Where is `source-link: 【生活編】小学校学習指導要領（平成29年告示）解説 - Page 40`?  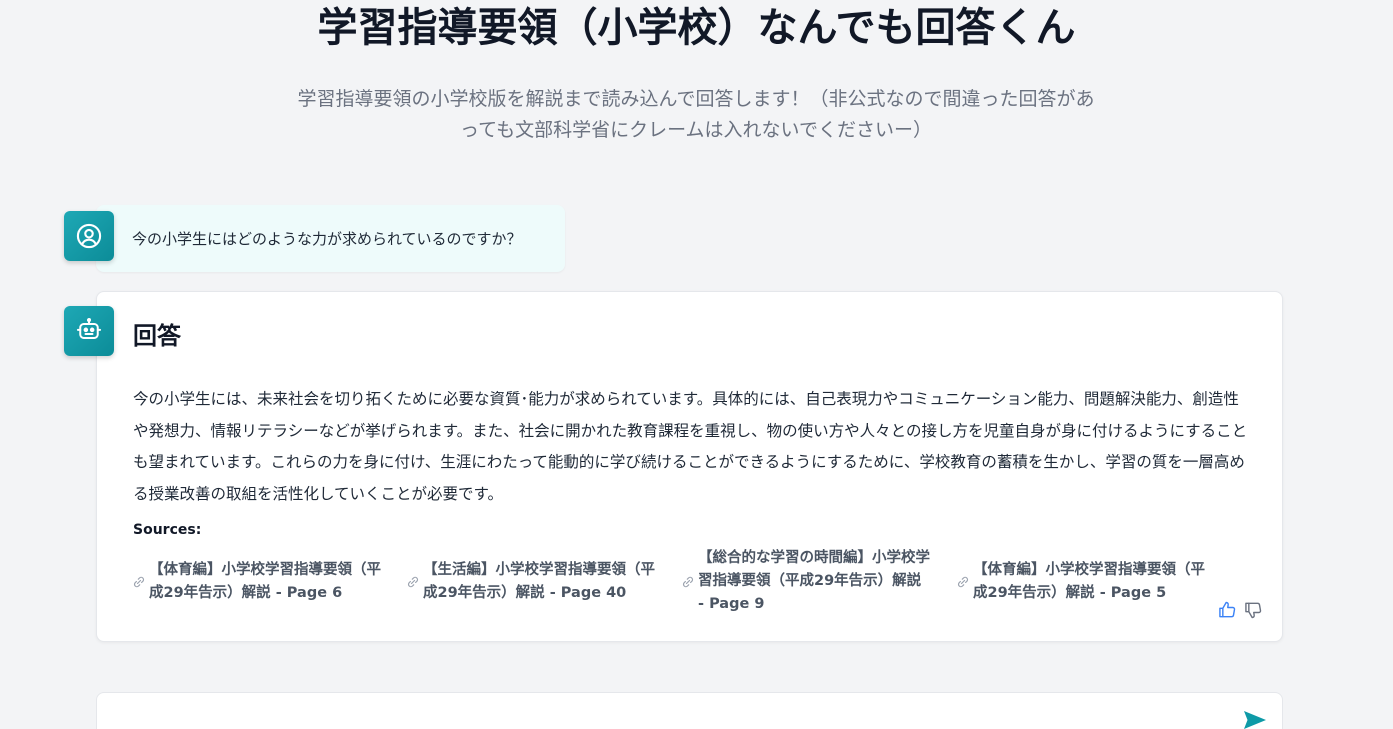 source-link: 【生活編】小学校学習指導要領（平成29年告示）解説 - Page 40 is located at coordinates (530, 582).